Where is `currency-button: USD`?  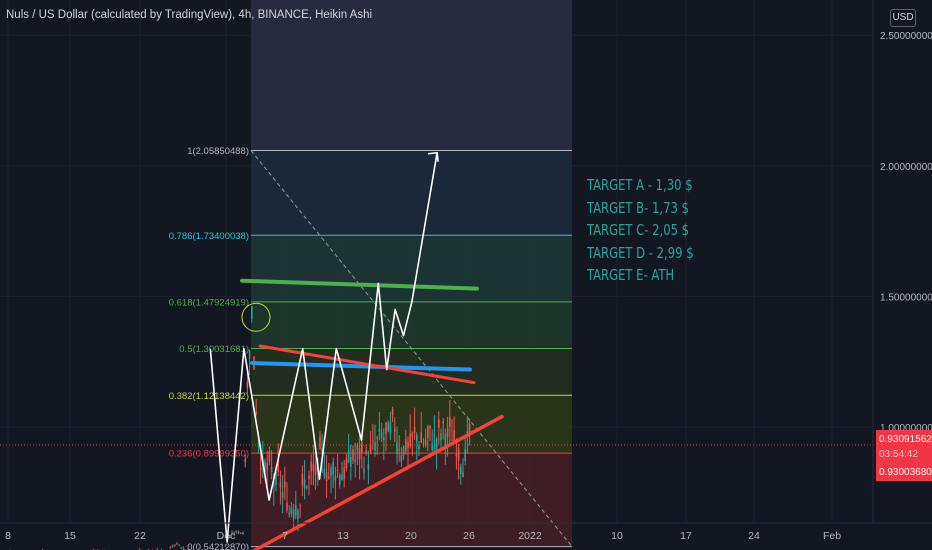
currency-button: USD is located at coordinates (903, 18).